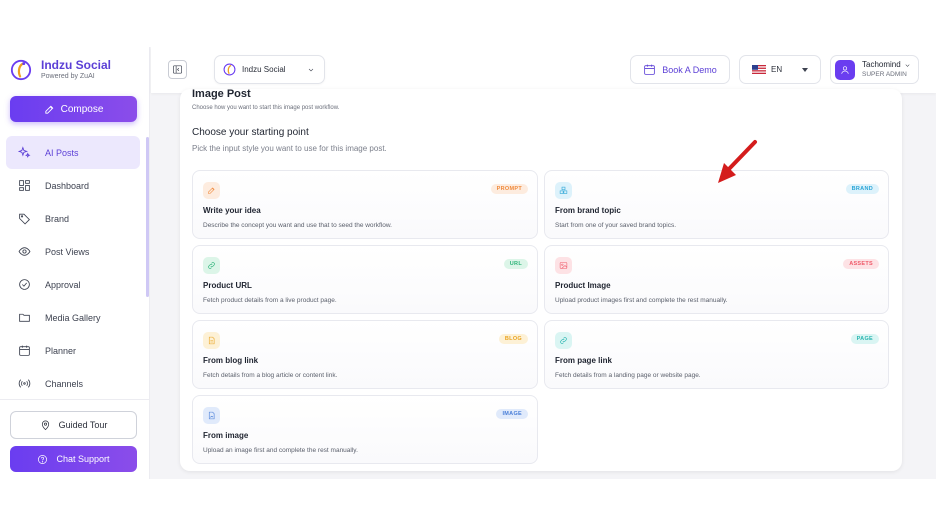 The width and height of the screenshot is (936, 526). I want to click on page-title: Image Post, so click(221, 94).